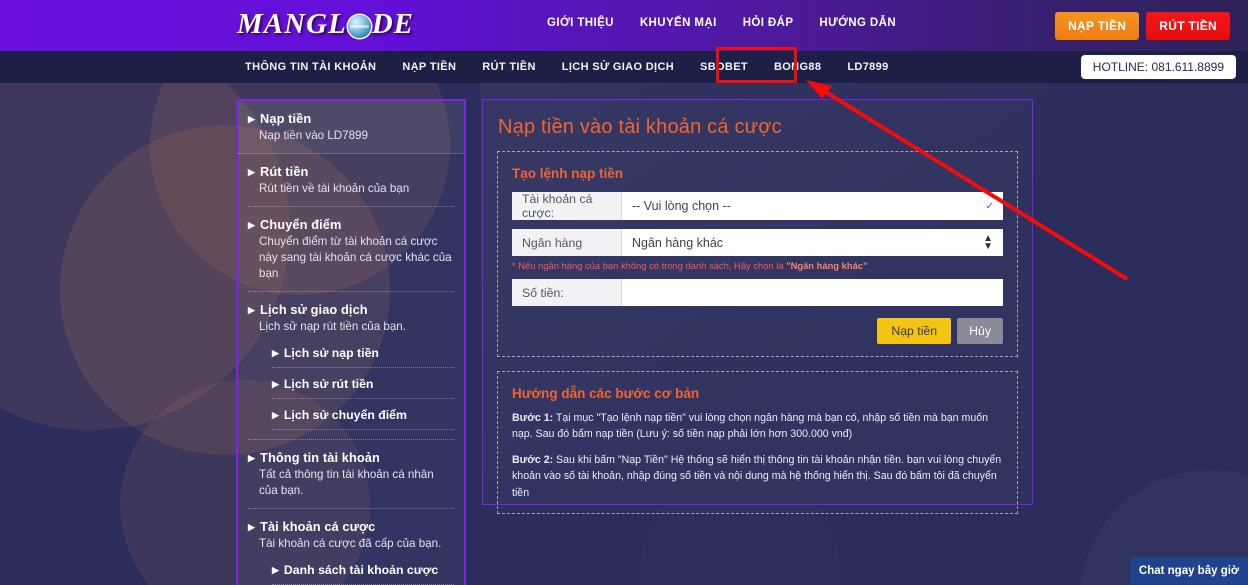  What do you see at coordinates (351, 309) in the screenshot?
I see `sidebar-item-title: ▶ Lịch sử giao dịch` at bounding box center [351, 309].